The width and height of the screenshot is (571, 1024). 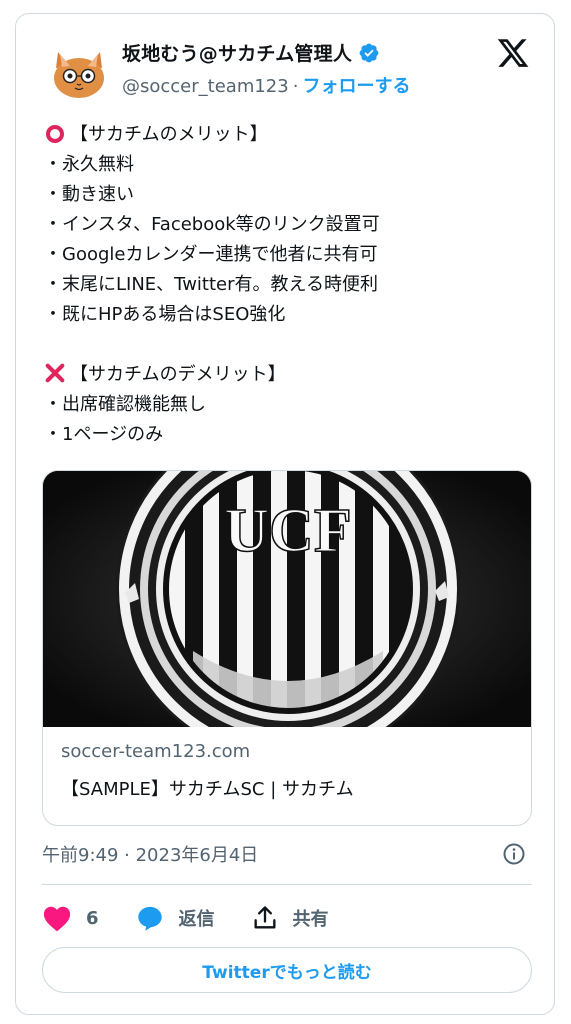 I want to click on tweet-timestamp: 午前9:49 · 2023年6月4日, so click(x=150, y=854).